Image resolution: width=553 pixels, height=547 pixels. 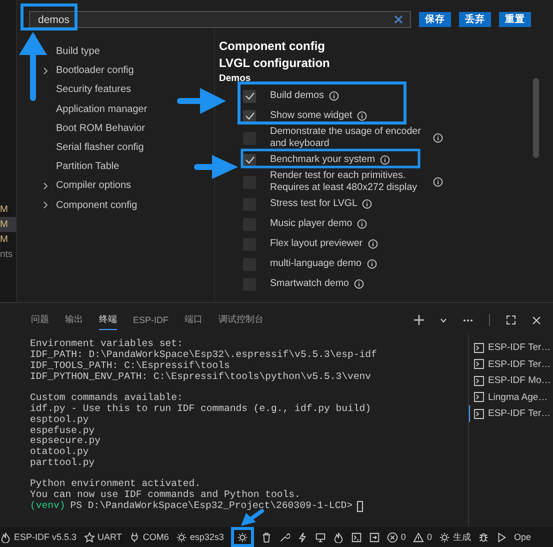 I want to click on tree-item: Partition Table, so click(x=88, y=166).